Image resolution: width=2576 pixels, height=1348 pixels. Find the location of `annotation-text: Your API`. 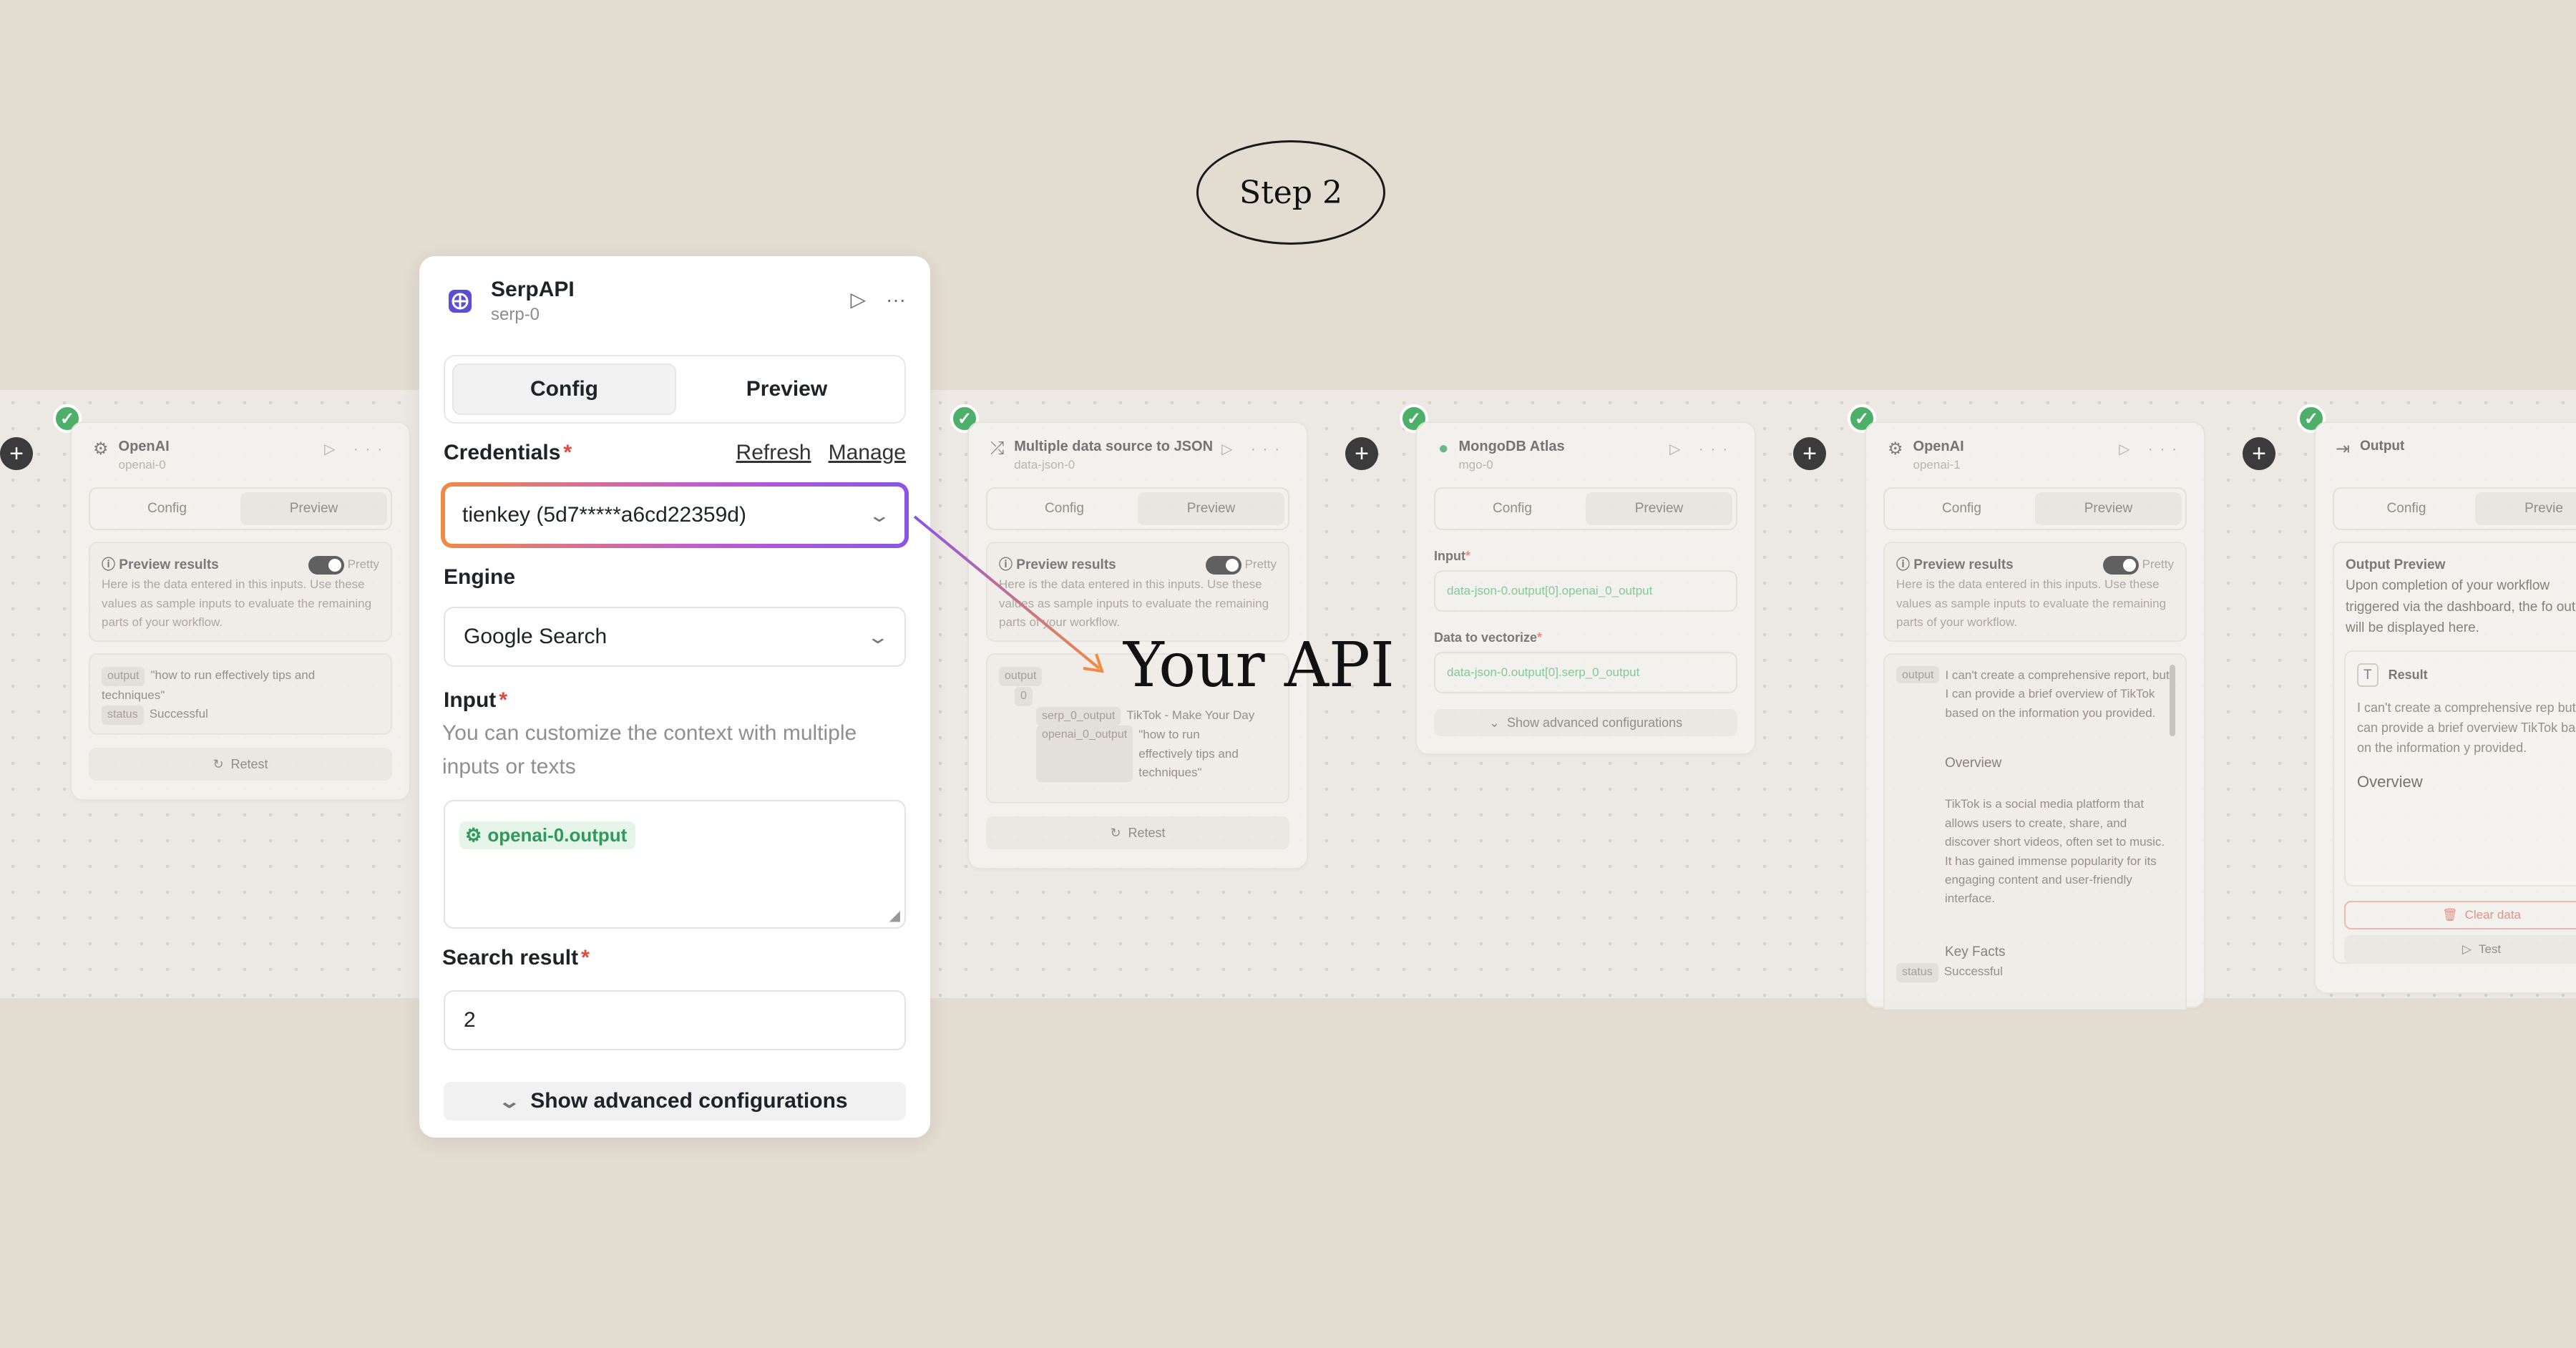

annotation-text: Your API is located at coordinates (1259, 665).